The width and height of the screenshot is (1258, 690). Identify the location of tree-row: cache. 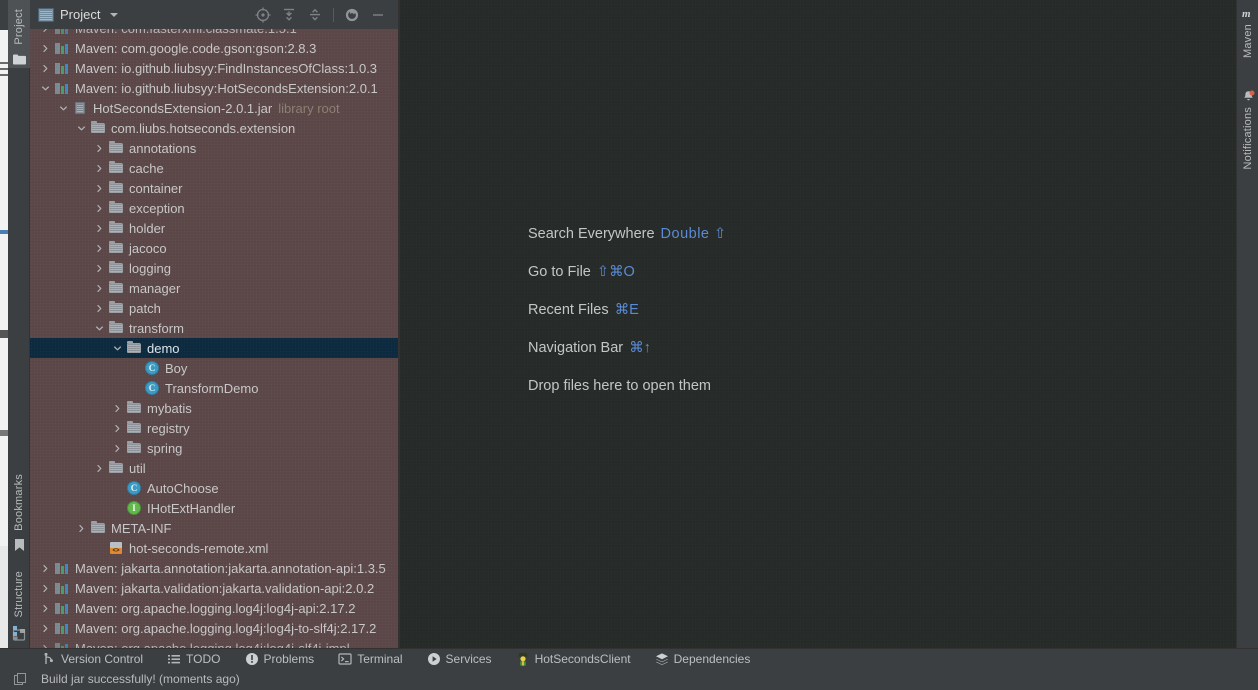
(214, 168).